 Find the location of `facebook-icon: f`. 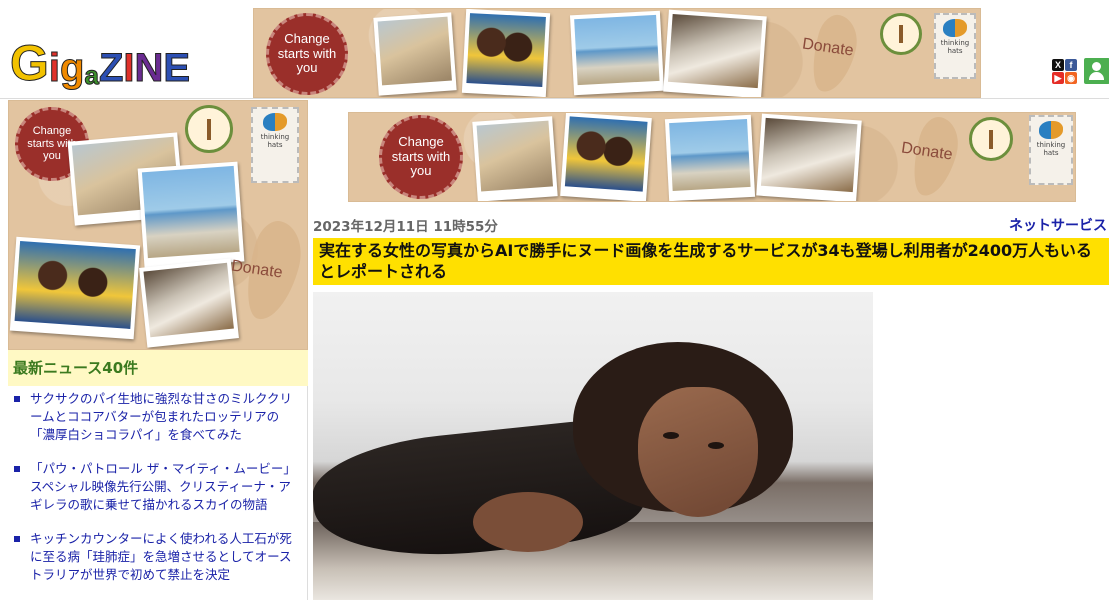

facebook-icon: f is located at coordinates (1071, 65).